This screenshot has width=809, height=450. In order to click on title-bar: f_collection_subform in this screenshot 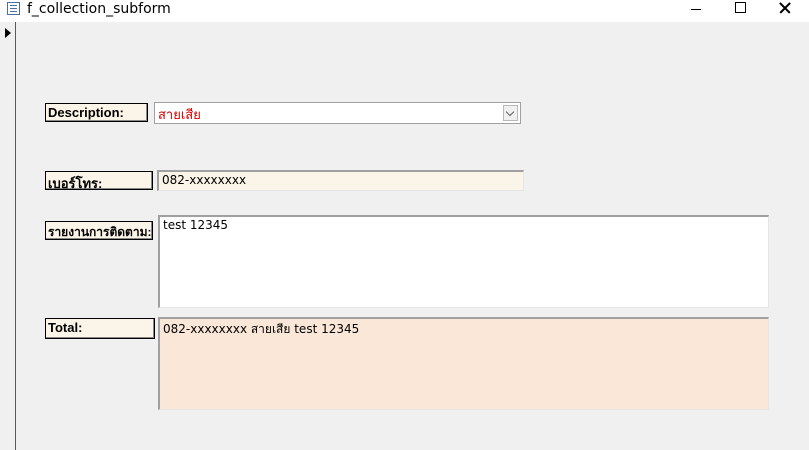, I will do `click(404, 11)`.